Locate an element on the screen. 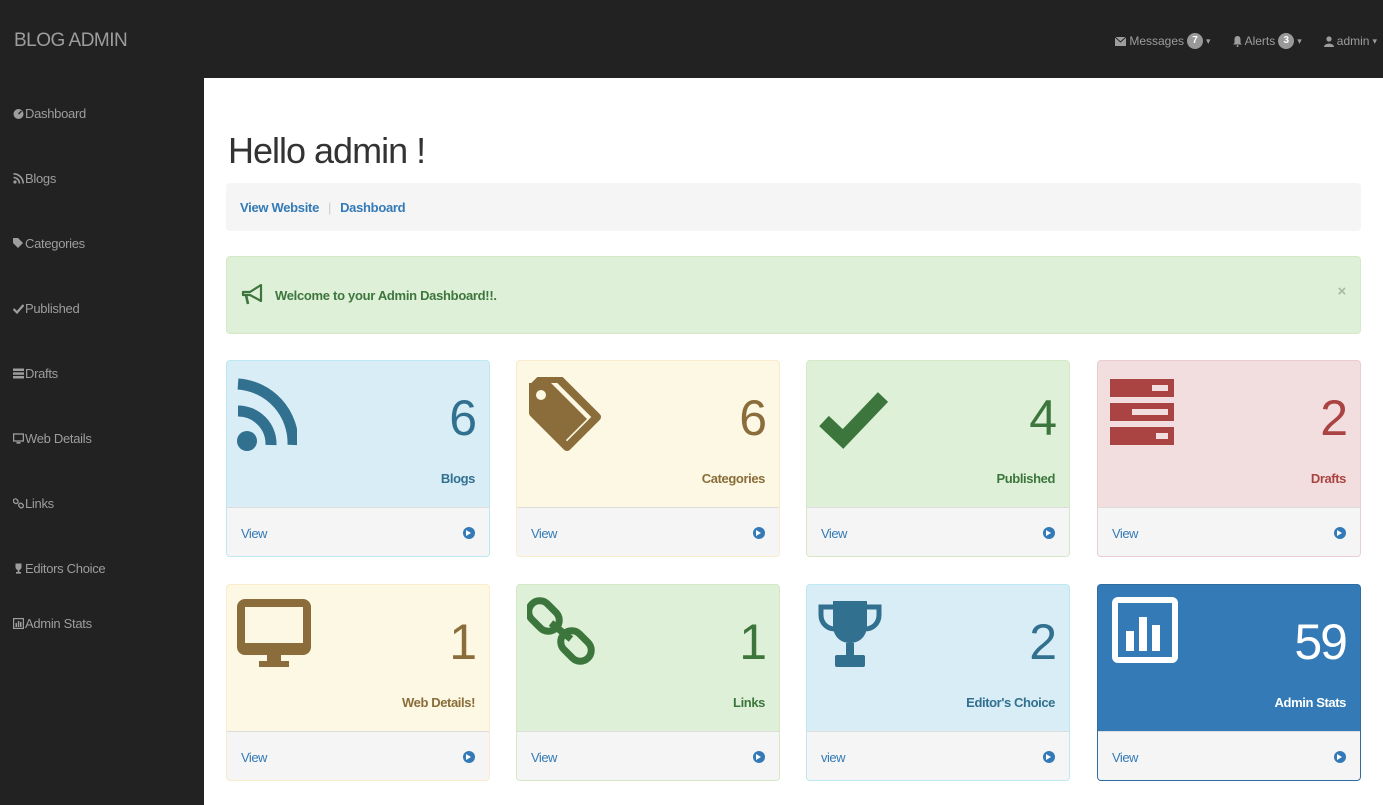 The image size is (1383, 805). panel-label: Drafts is located at coordinates (1328, 478).